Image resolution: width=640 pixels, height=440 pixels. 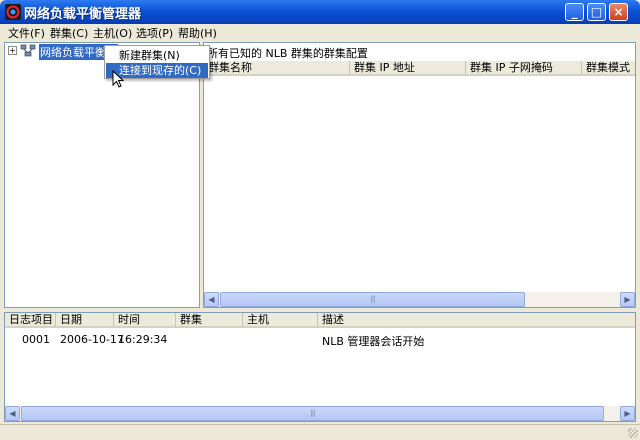 I want to click on col-header-subnet-mask: 群集 IP 子网掩码, so click(x=524, y=68).